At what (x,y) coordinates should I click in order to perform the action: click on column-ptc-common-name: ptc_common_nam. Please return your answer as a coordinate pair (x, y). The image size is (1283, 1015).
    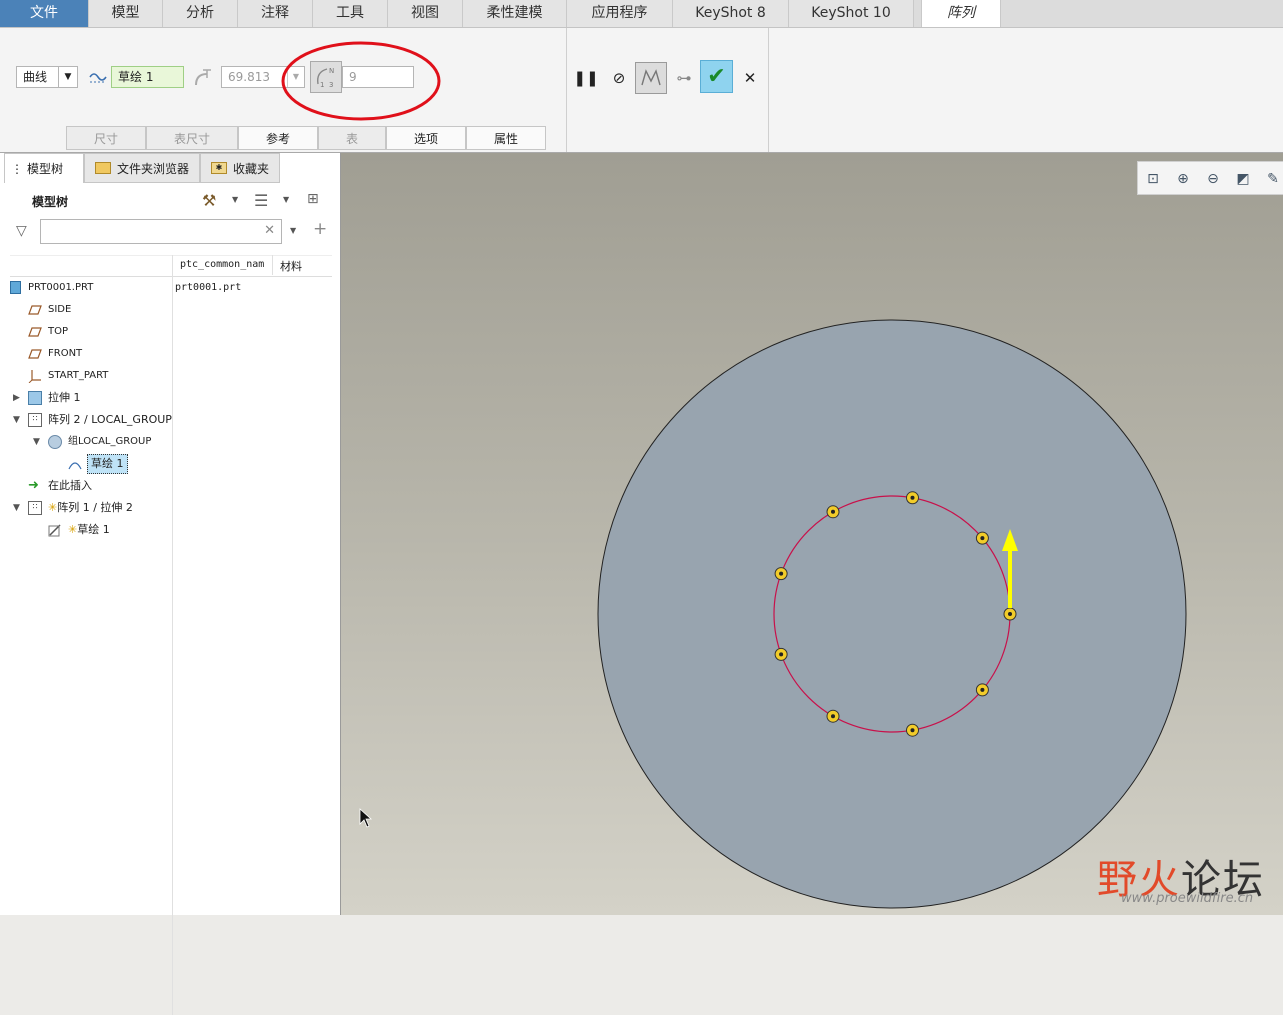
    Looking at the image, I should click on (222, 264).